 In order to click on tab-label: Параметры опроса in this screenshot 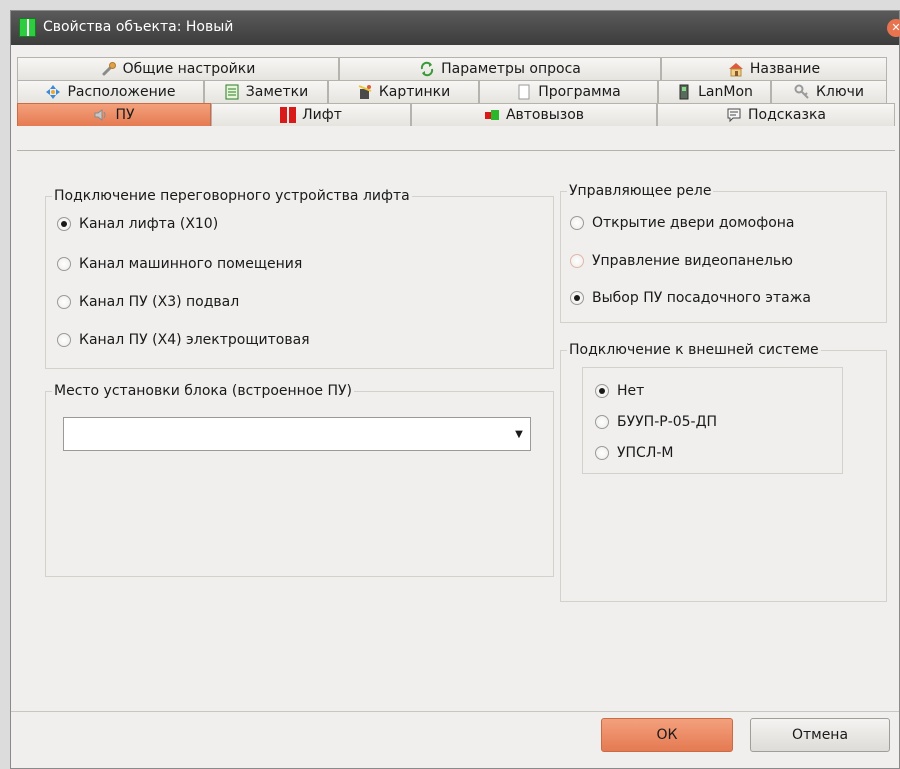, I will do `click(511, 69)`.